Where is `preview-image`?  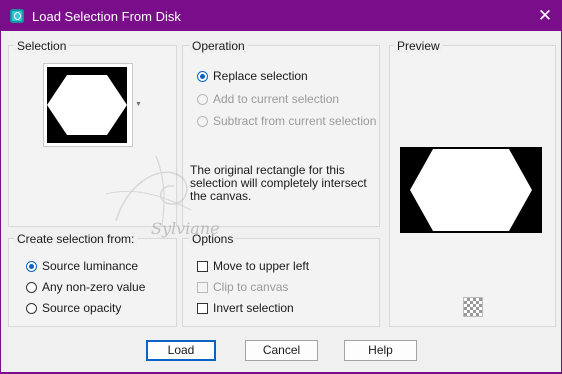
preview-image is located at coordinates (471, 190).